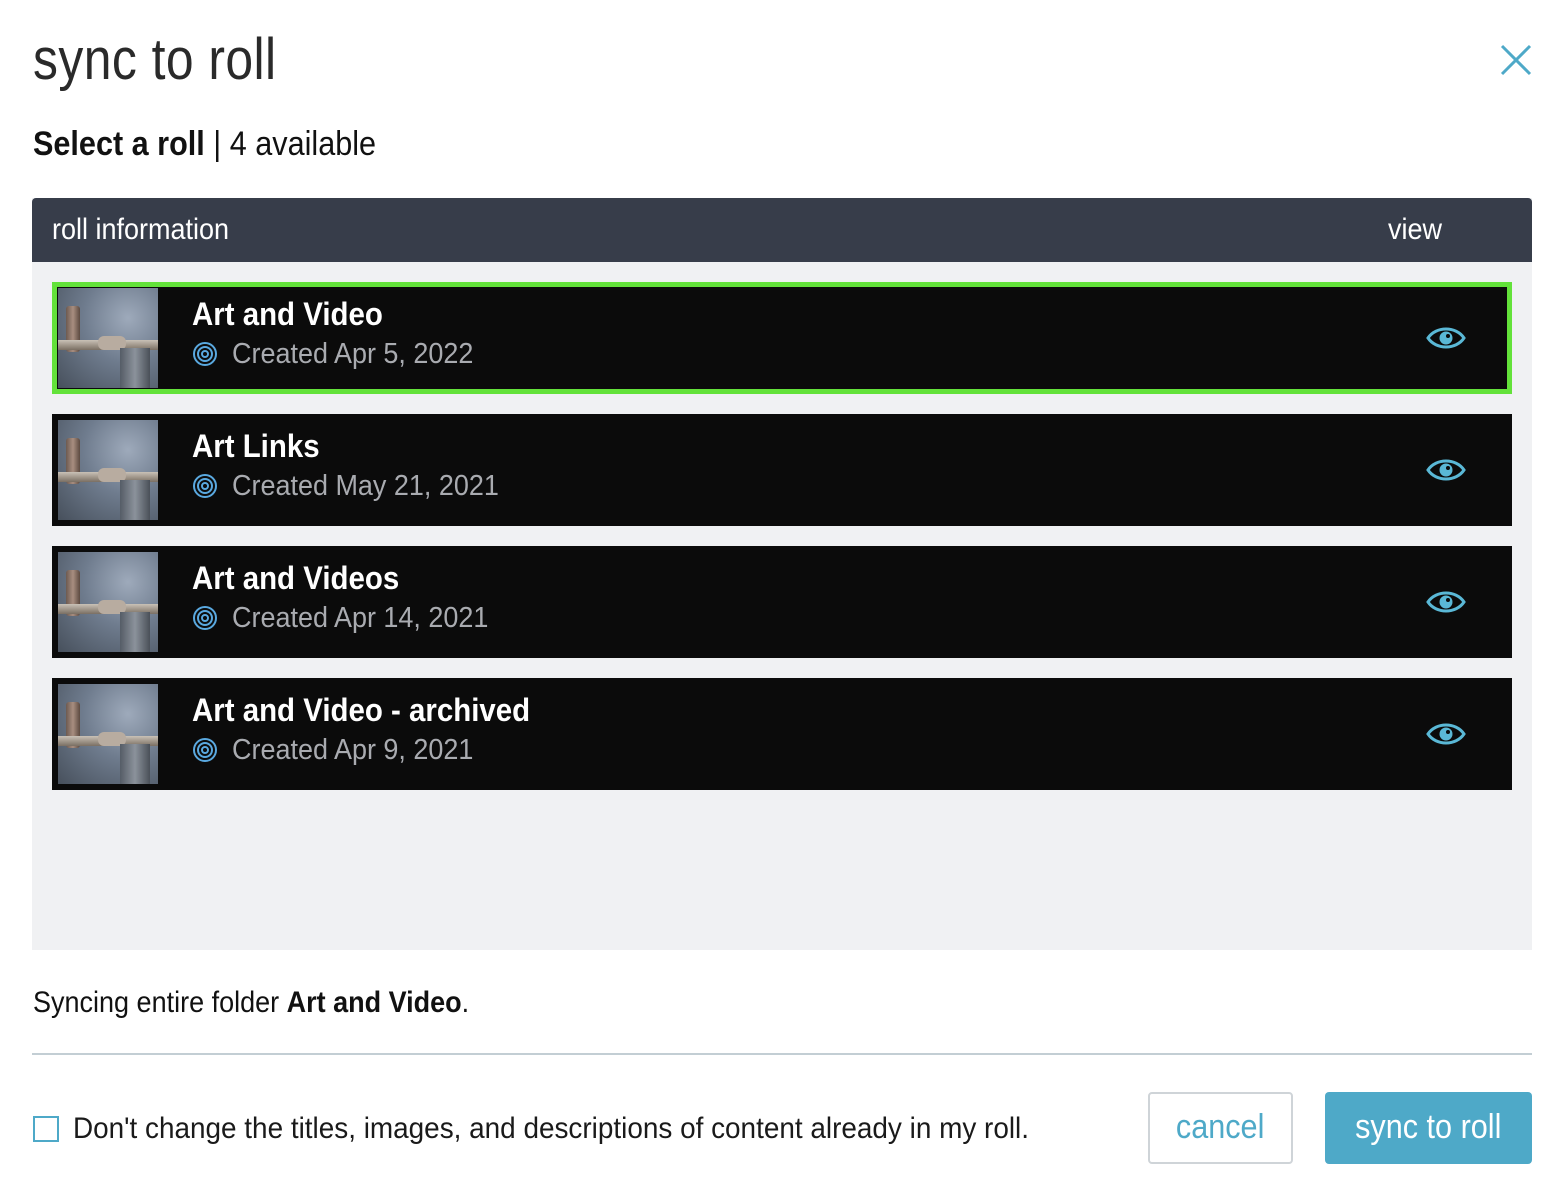 The height and width of the screenshot is (1202, 1568). What do you see at coordinates (287, 314) in the screenshot?
I see `roll-title: Art and Video` at bounding box center [287, 314].